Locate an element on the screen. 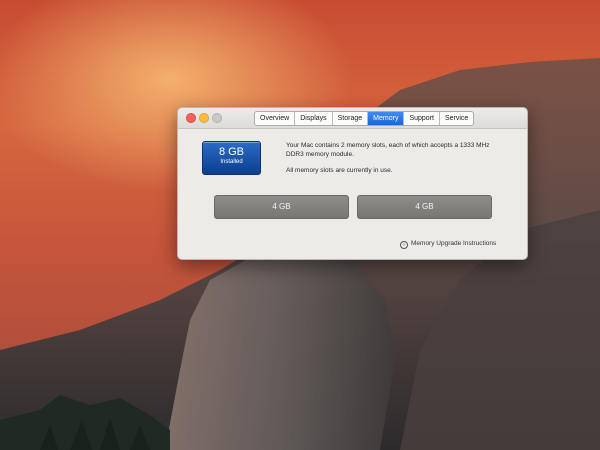 This screenshot has width=600, height=450. memory-upgrade-label: Memory Upgrade Instructions is located at coordinates (454, 243).